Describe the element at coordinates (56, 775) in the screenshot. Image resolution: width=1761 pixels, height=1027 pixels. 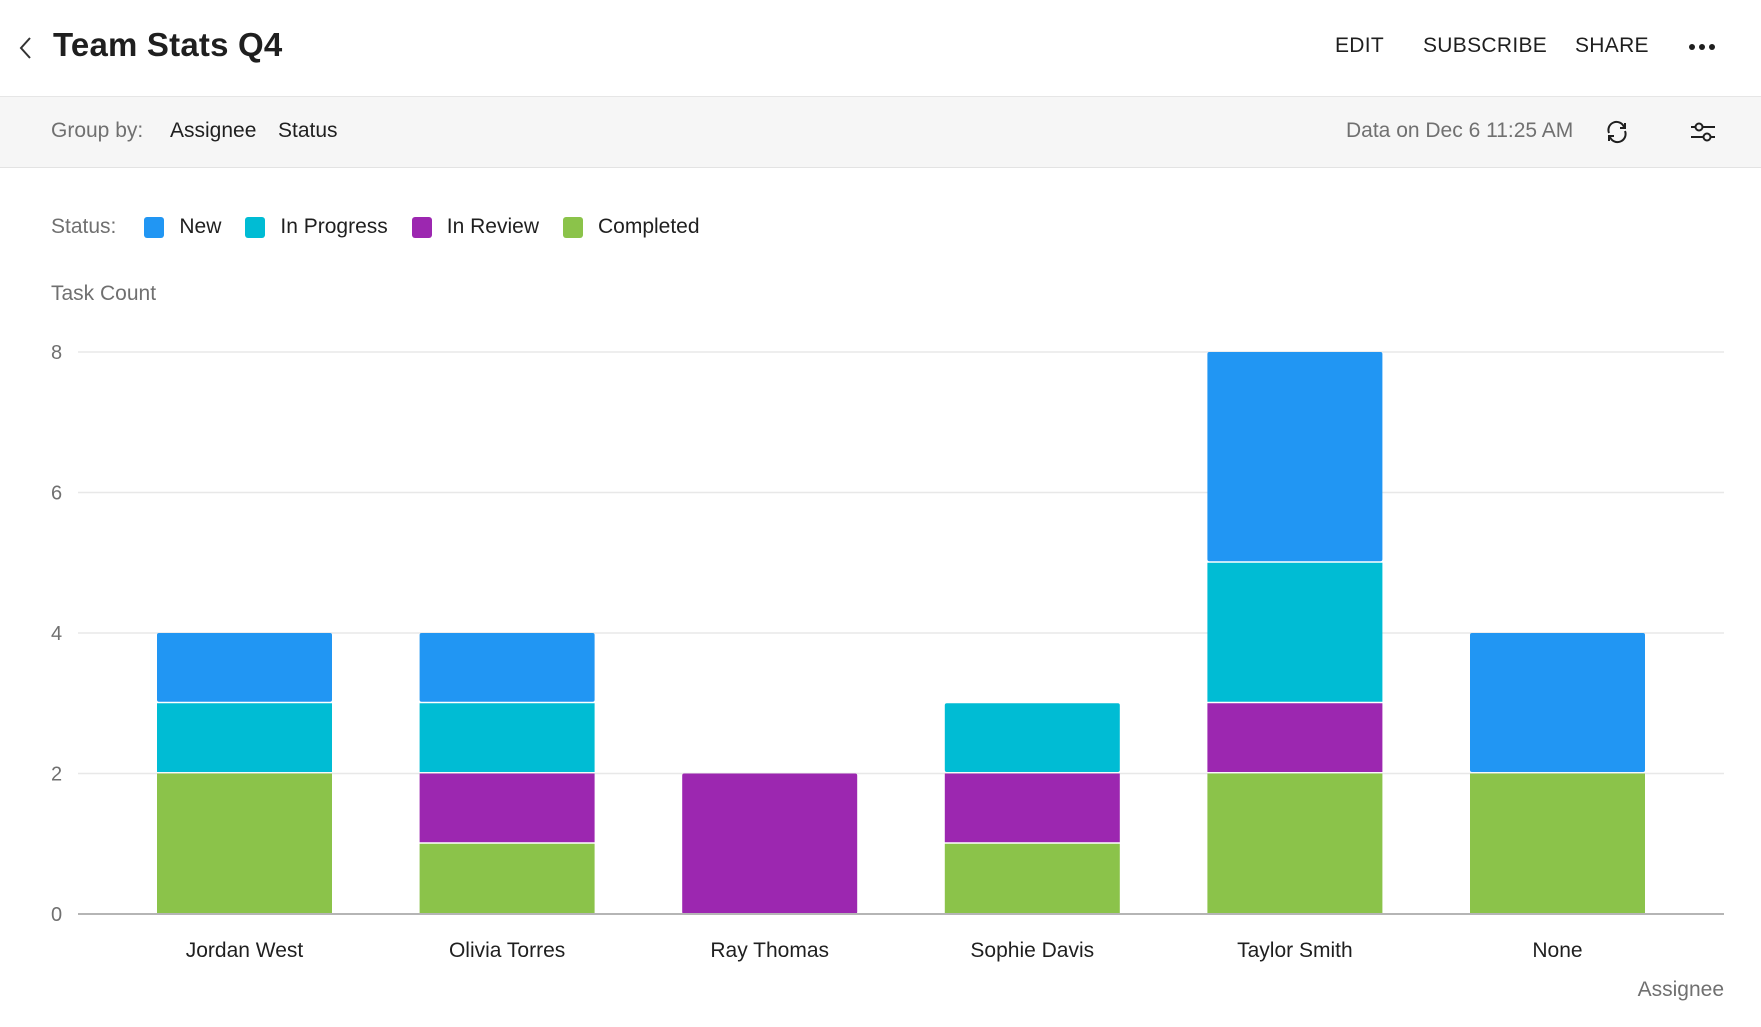
I see `y-tick-label: 2` at that location.